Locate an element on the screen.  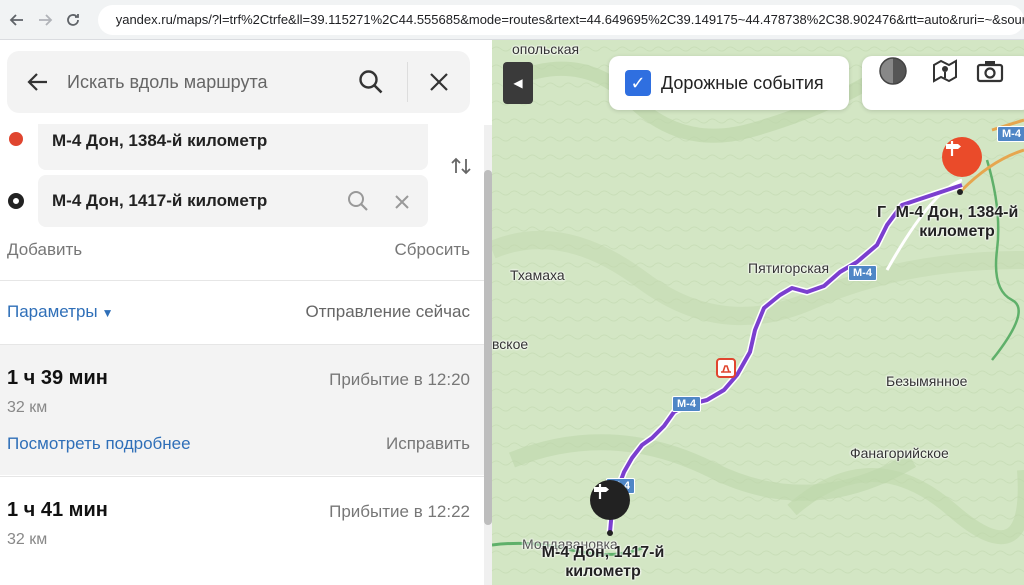
route-end-pin is located at coordinates (610, 500).